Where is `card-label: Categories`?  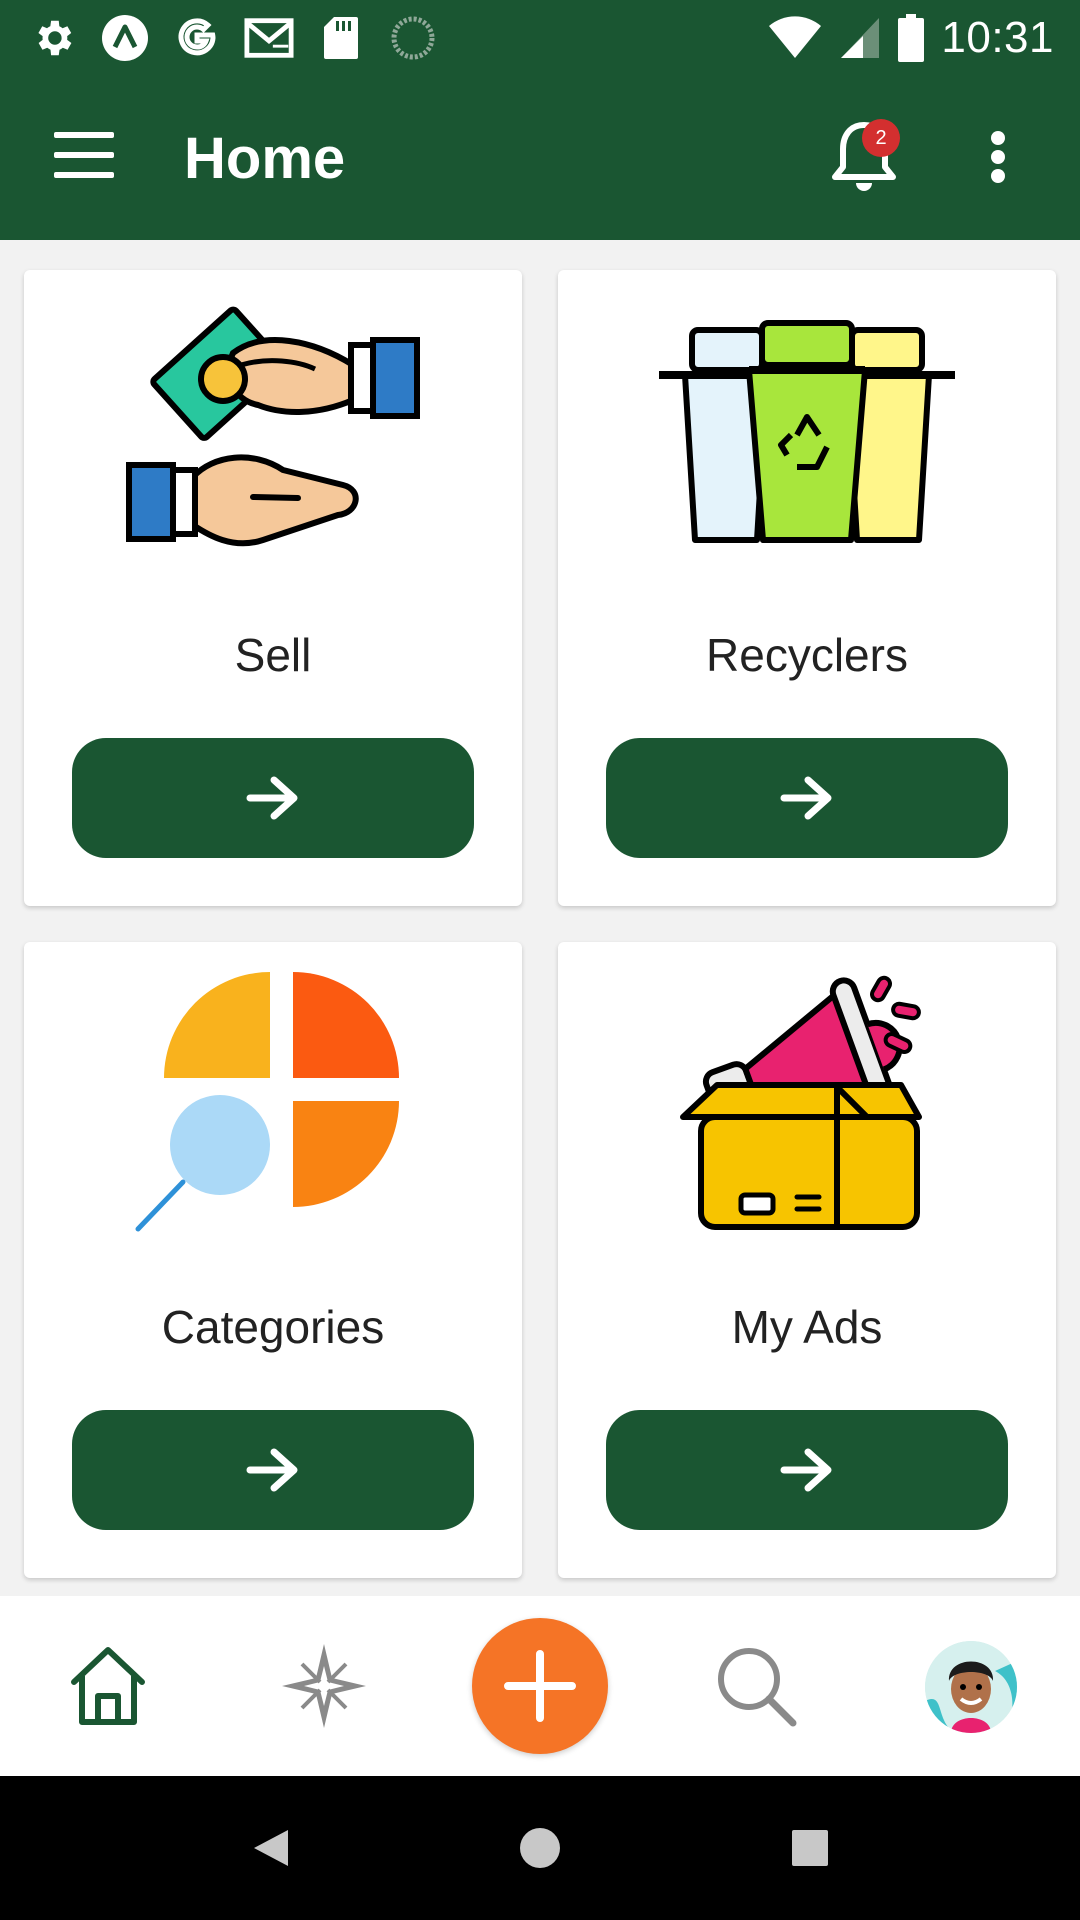 card-label: Categories is located at coordinates (273, 1327).